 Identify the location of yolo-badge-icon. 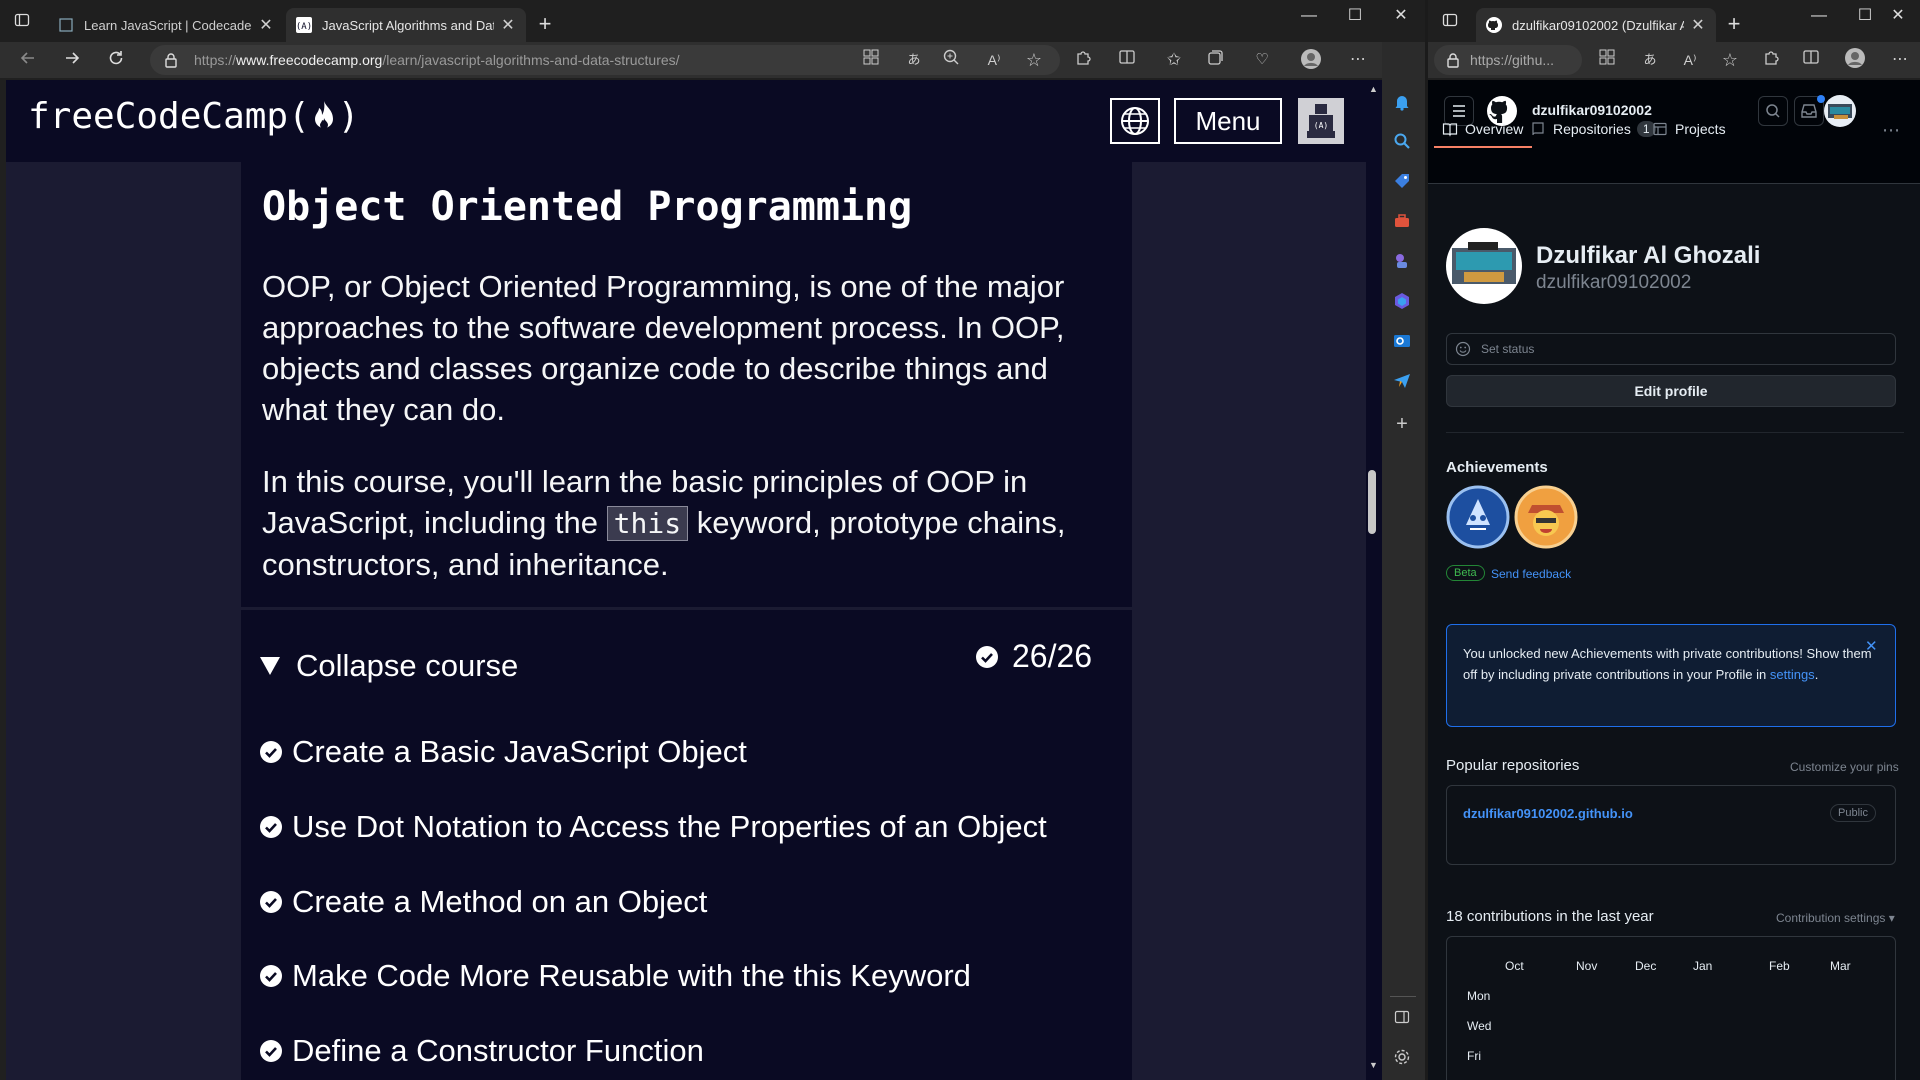
(1546, 517).